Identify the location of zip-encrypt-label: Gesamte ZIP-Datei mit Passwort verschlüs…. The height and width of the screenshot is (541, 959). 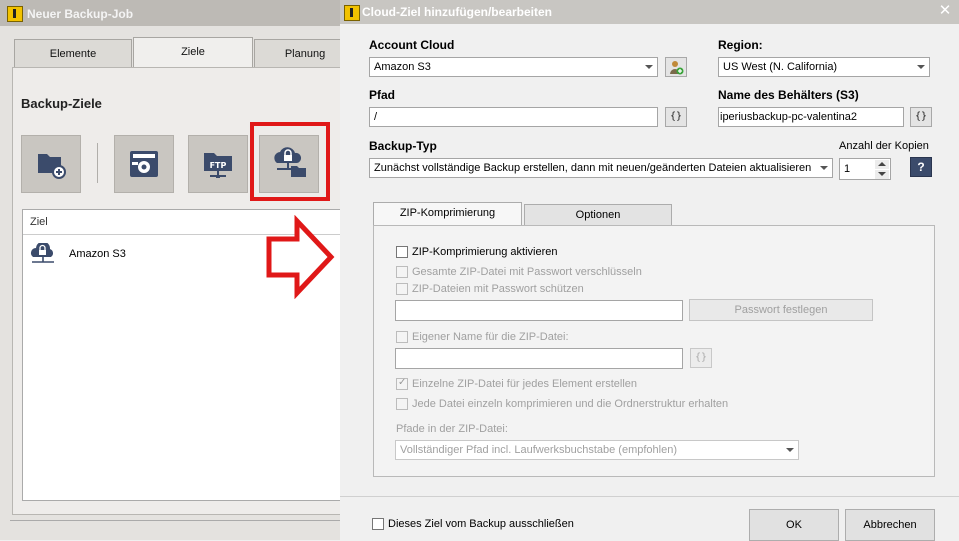
(527, 272).